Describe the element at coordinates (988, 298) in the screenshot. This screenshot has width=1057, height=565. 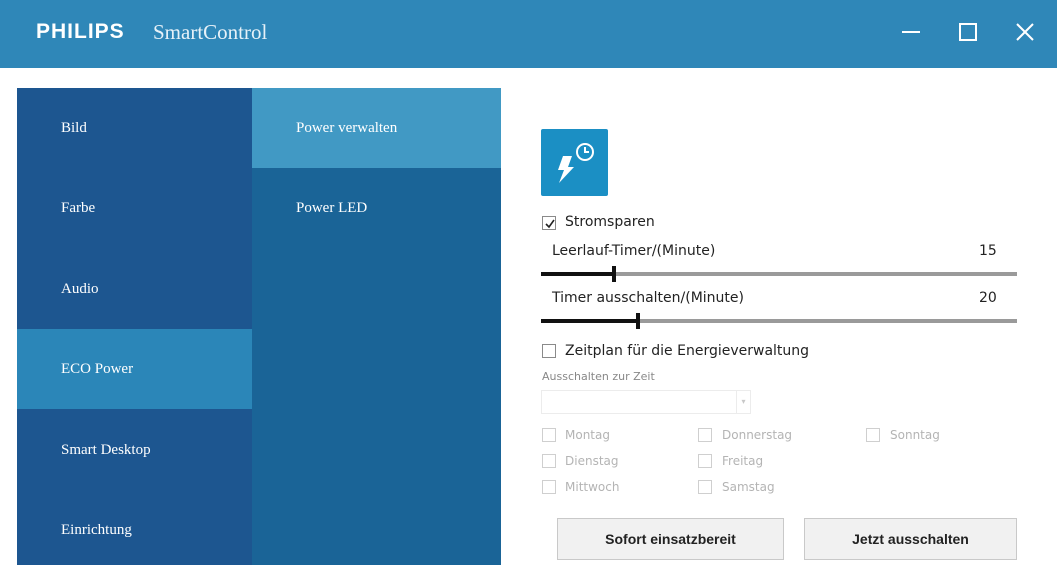
I see `off-timer-value: 20` at that location.